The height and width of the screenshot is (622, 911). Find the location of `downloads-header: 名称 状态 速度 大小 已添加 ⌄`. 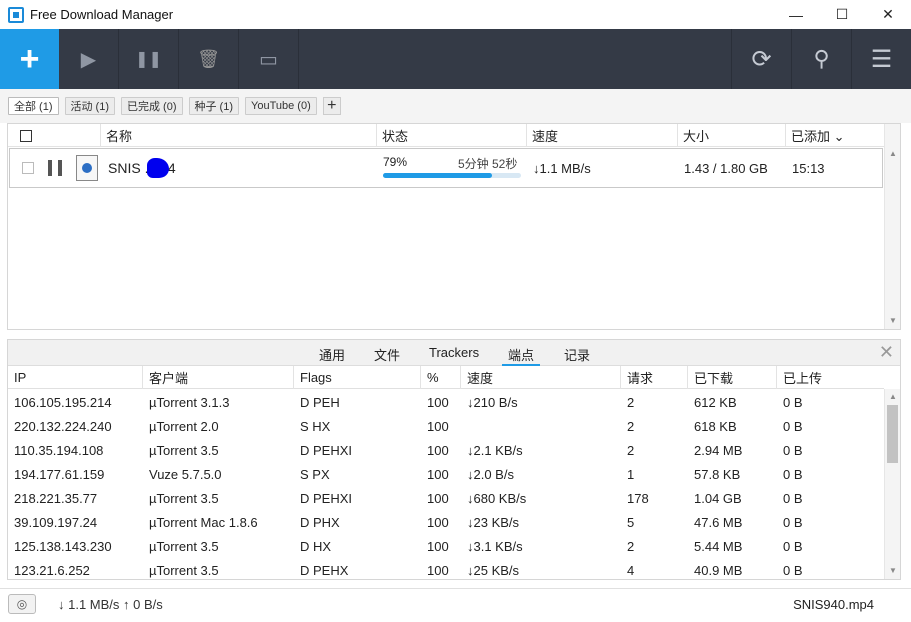

downloads-header: 名称 状态 速度 大小 已添加 ⌄ is located at coordinates (446, 135).